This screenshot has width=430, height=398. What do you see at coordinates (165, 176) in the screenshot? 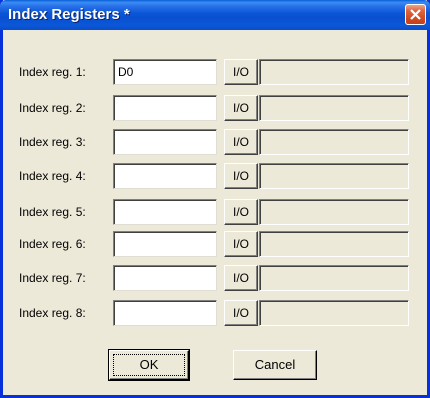
I see `register-4-input` at bounding box center [165, 176].